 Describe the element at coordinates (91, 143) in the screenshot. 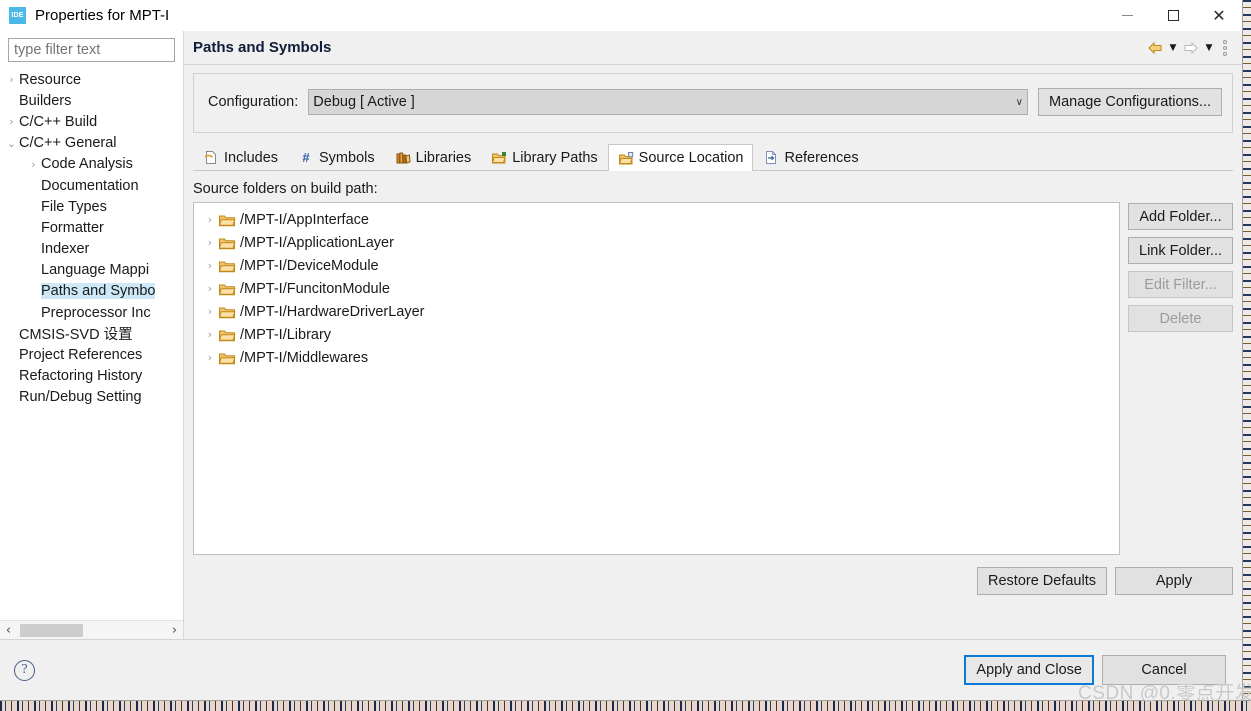

I see `sidebar-item-c-c-general: ⌄ C/C++ General` at that location.